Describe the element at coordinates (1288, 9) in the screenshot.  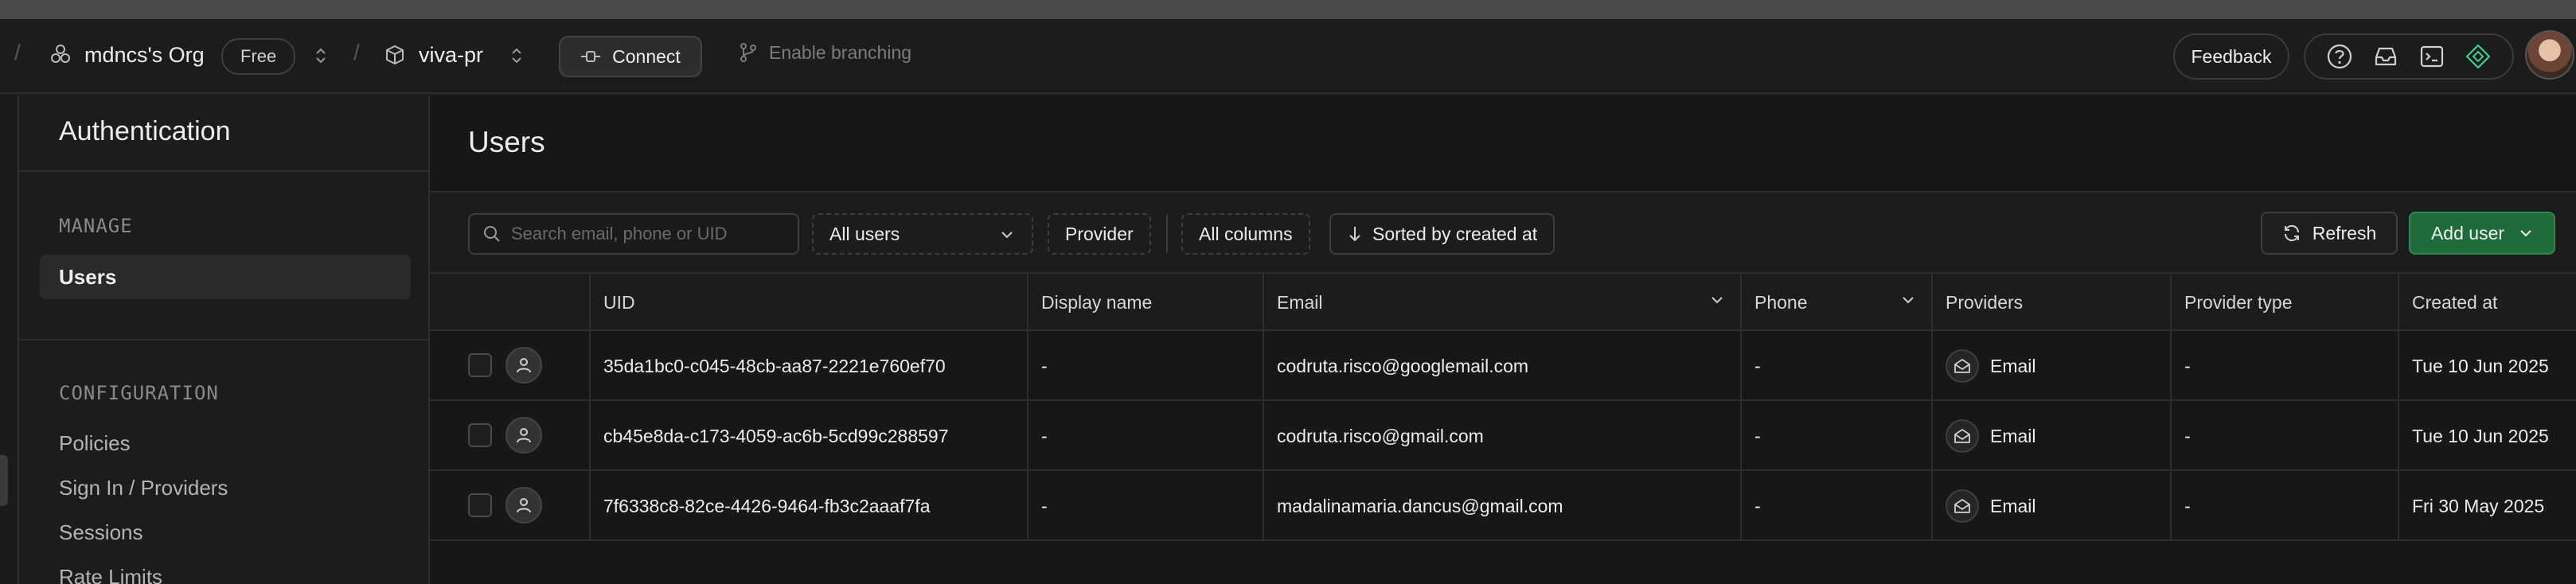
I see `window-top-strip` at that location.